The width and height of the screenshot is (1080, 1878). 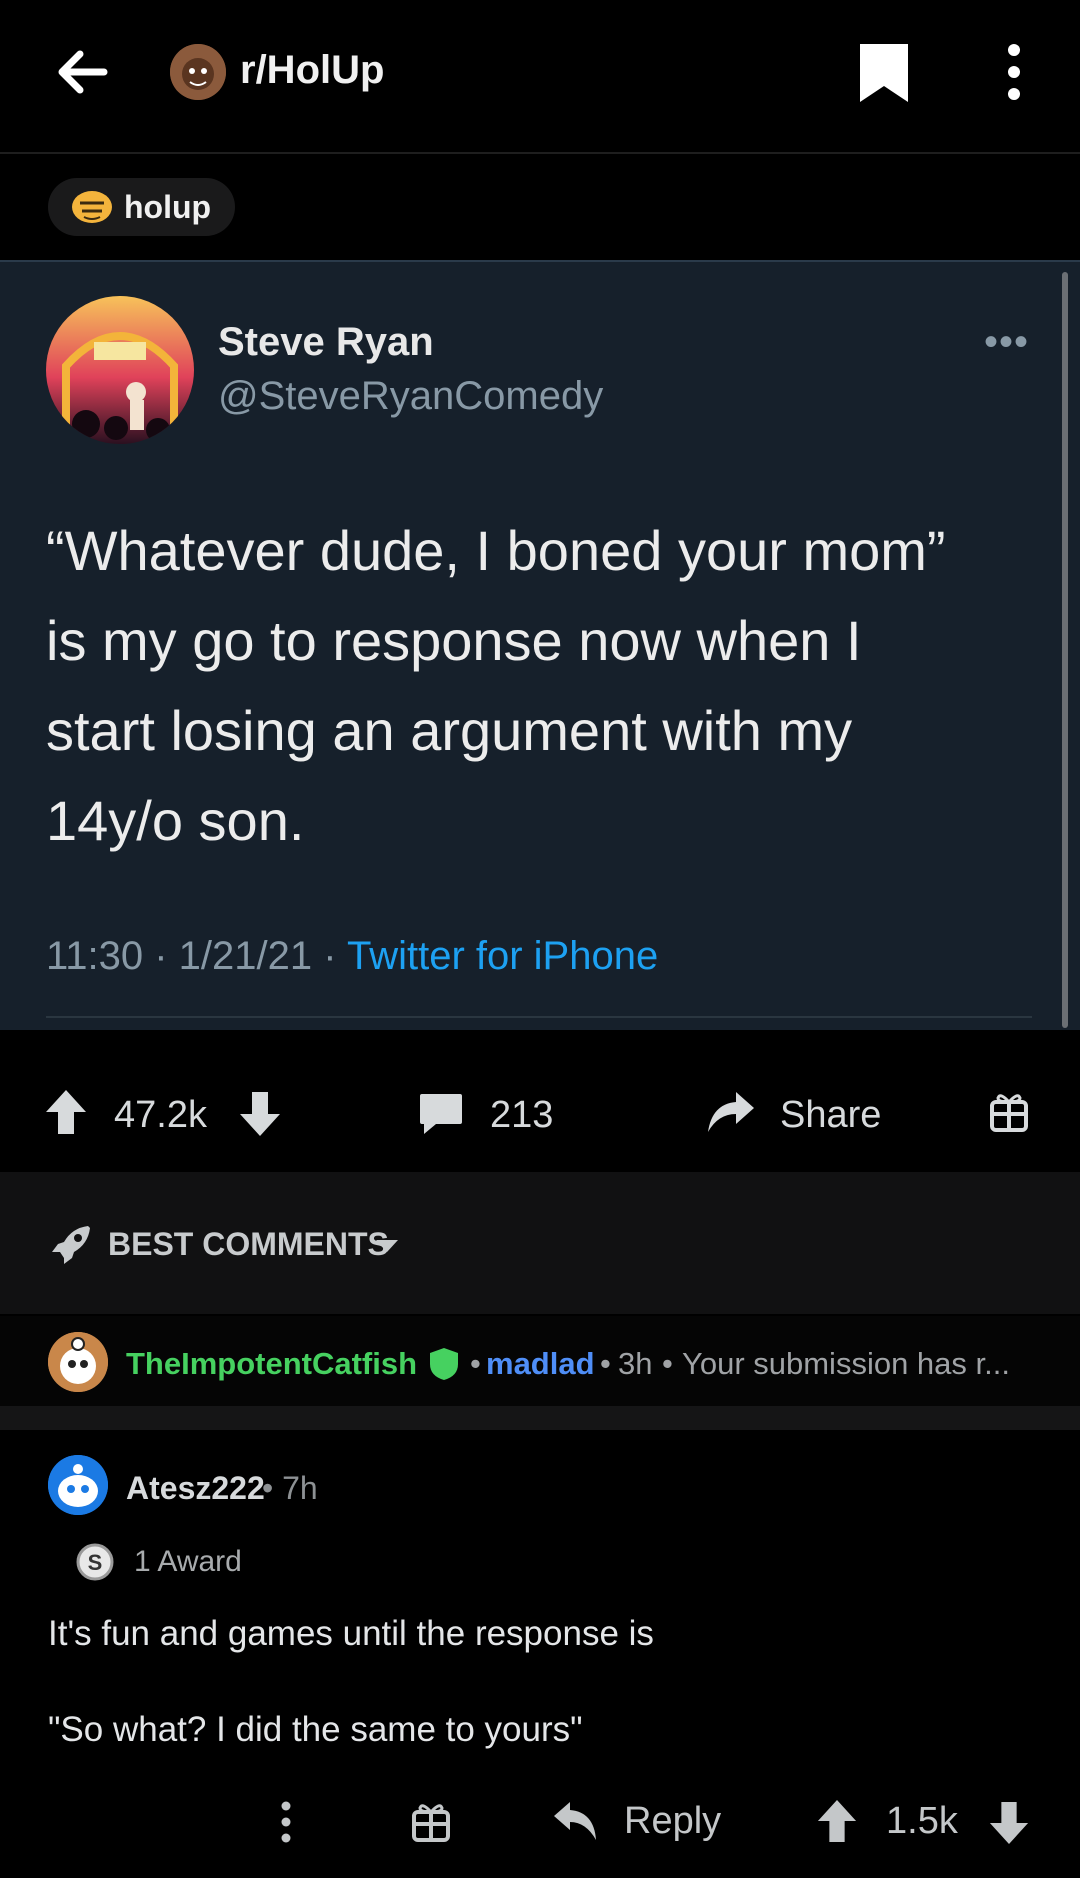 I want to click on post-flair: holup, so click(x=142, y=207).